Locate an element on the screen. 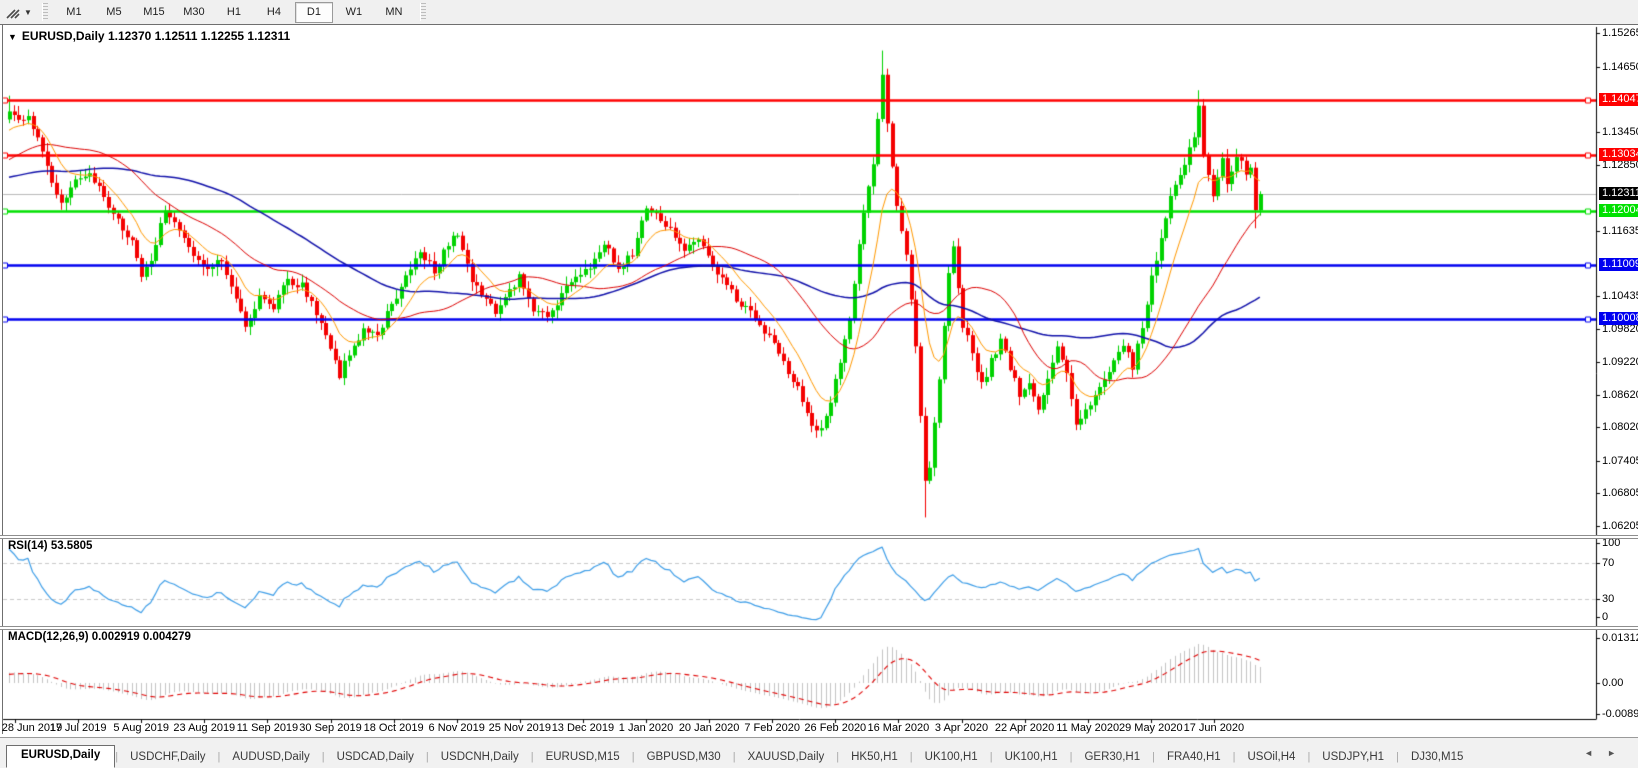 The image size is (1638, 768). chart-tab-hk50-h1: HK50,H1 is located at coordinates (874, 758).